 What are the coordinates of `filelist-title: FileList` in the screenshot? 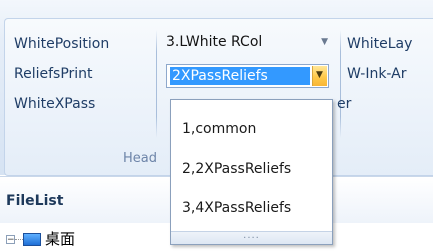 It's located at (35, 201).